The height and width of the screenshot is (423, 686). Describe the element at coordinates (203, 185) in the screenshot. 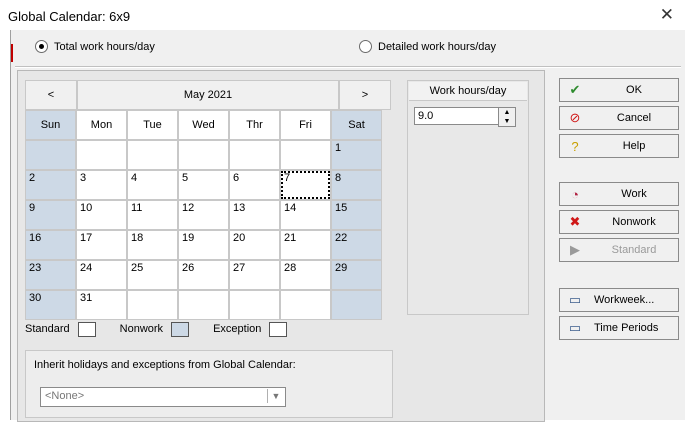

I see `calendar-day-cell: 5` at that location.